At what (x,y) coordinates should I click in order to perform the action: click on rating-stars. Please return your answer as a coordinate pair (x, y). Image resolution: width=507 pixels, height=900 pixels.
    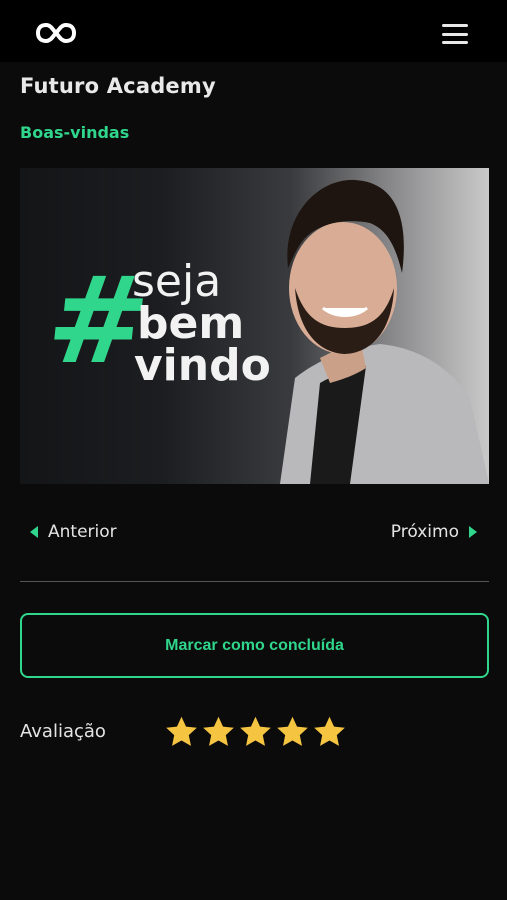
    Looking at the image, I should click on (255, 732).